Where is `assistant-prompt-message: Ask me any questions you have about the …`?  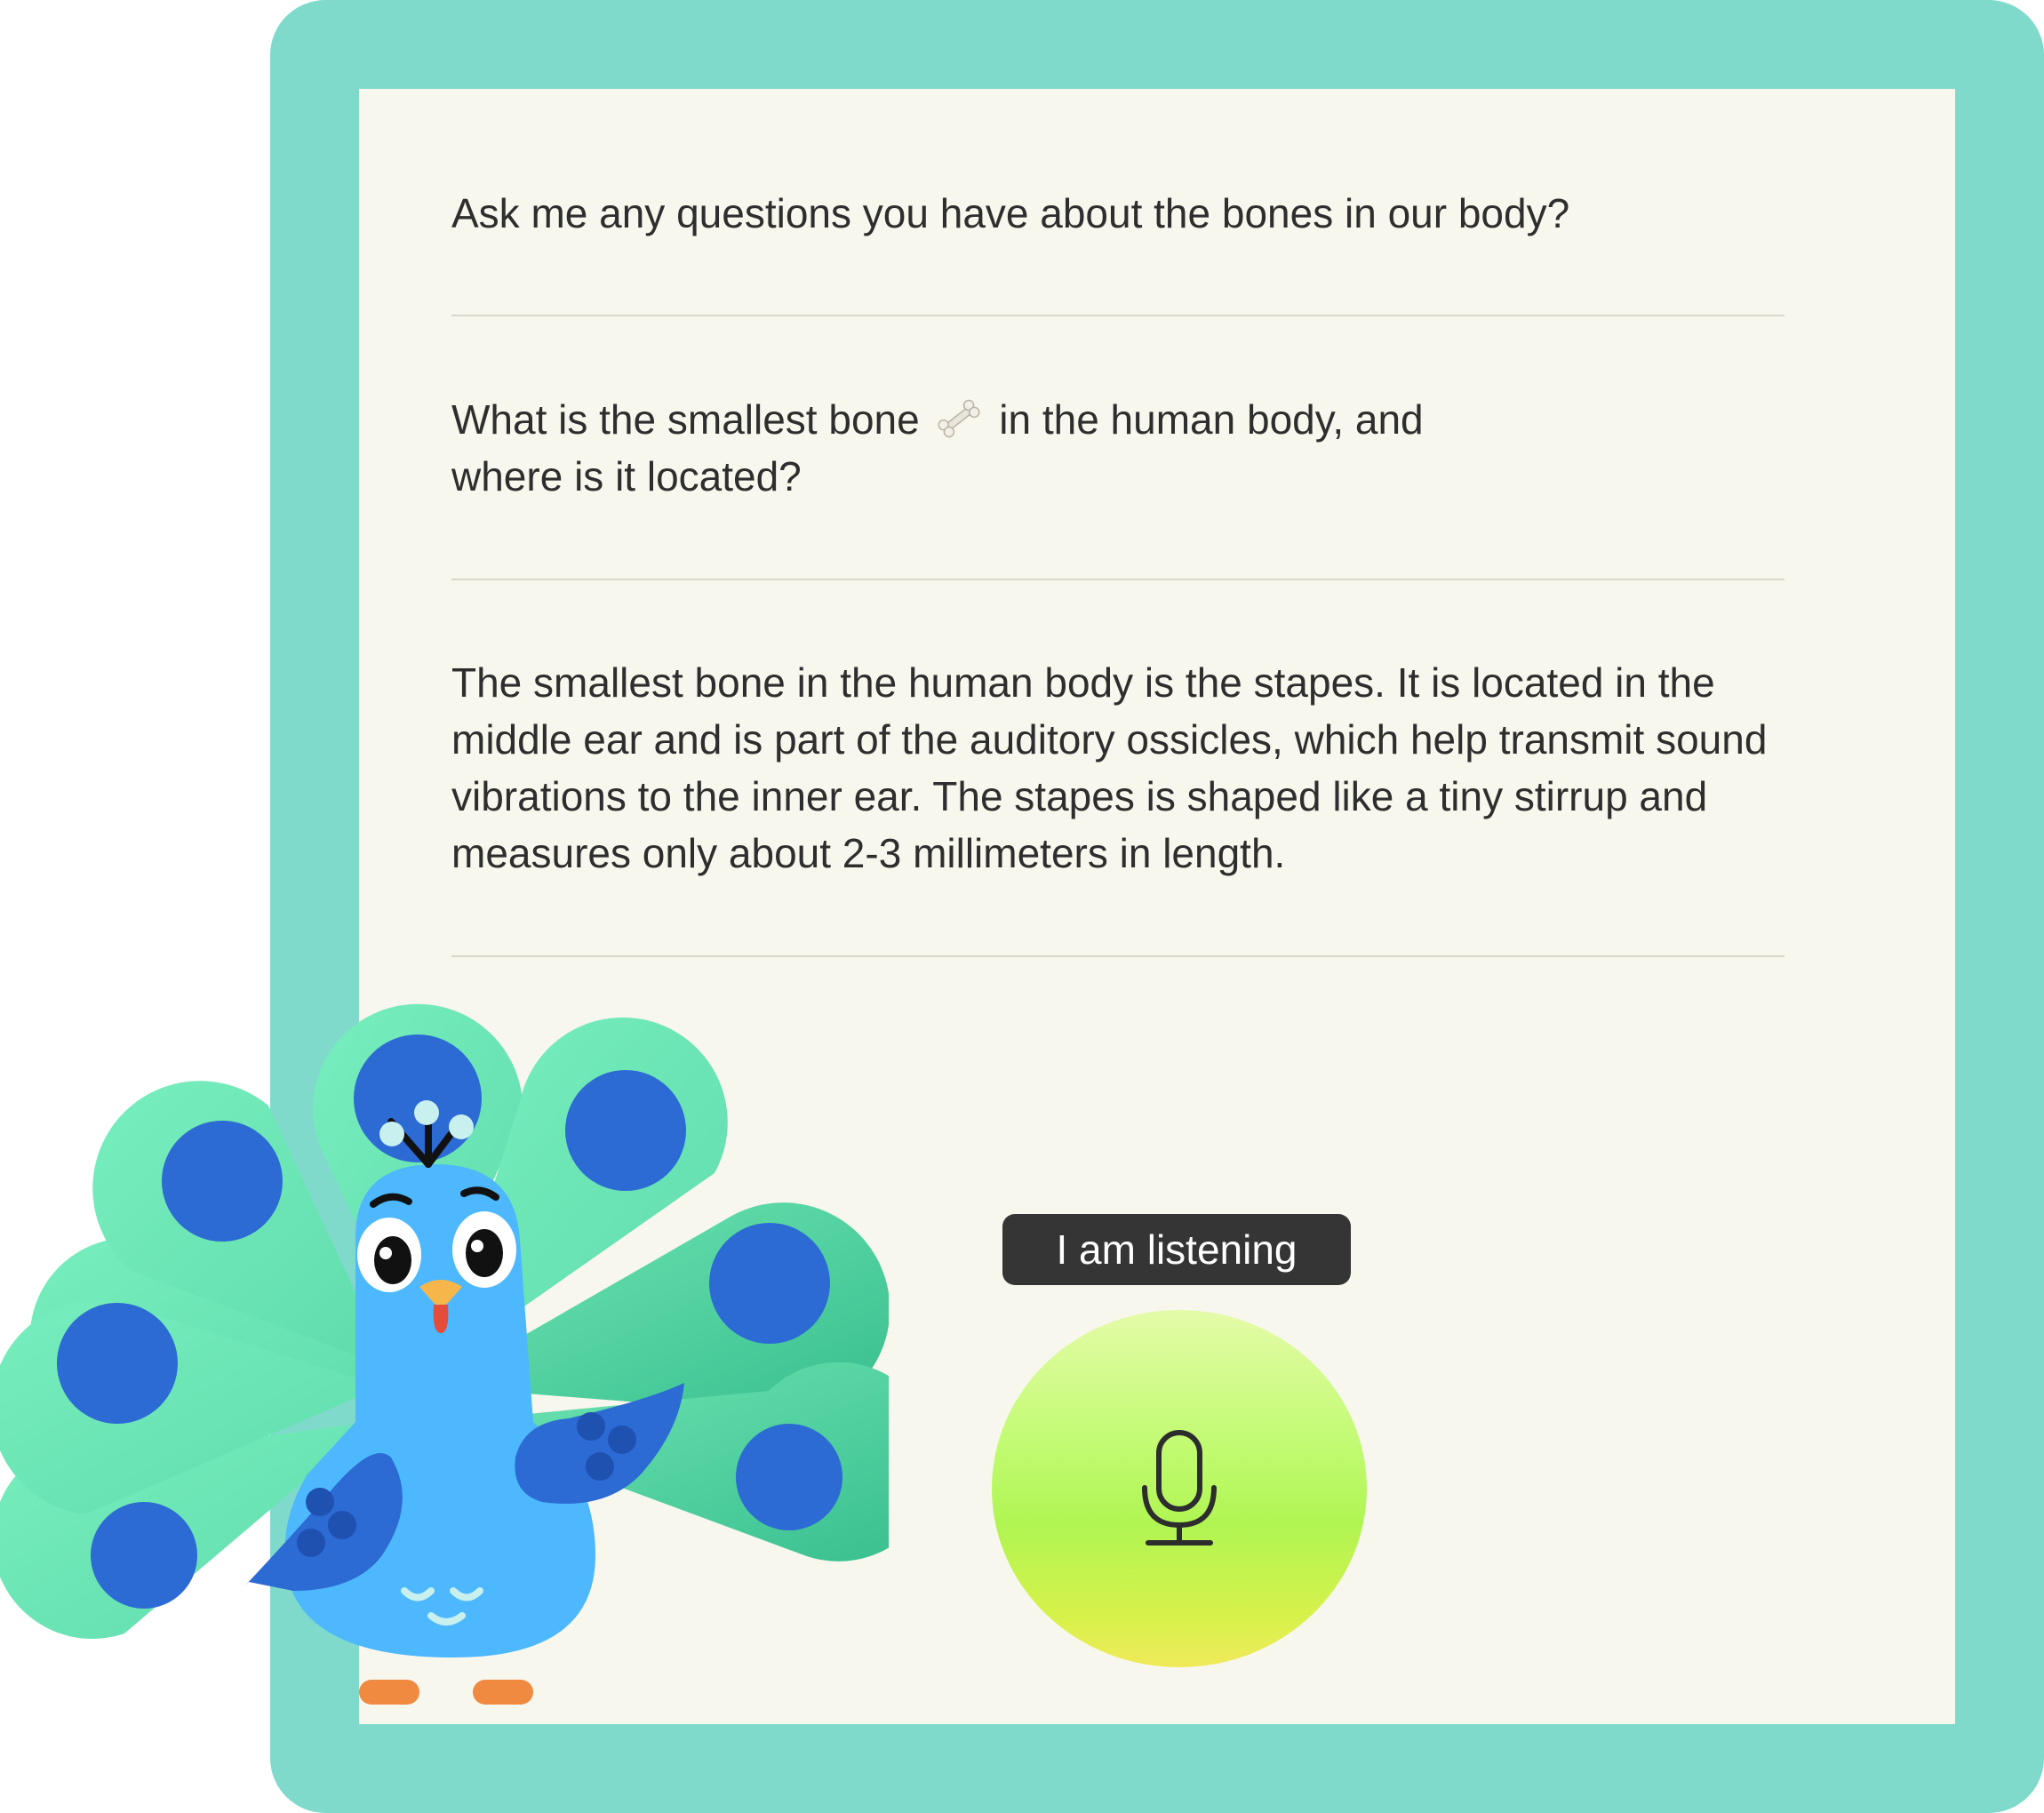 assistant-prompt-message: Ask me any questions you have about the … is located at coordinates (1010, 213).